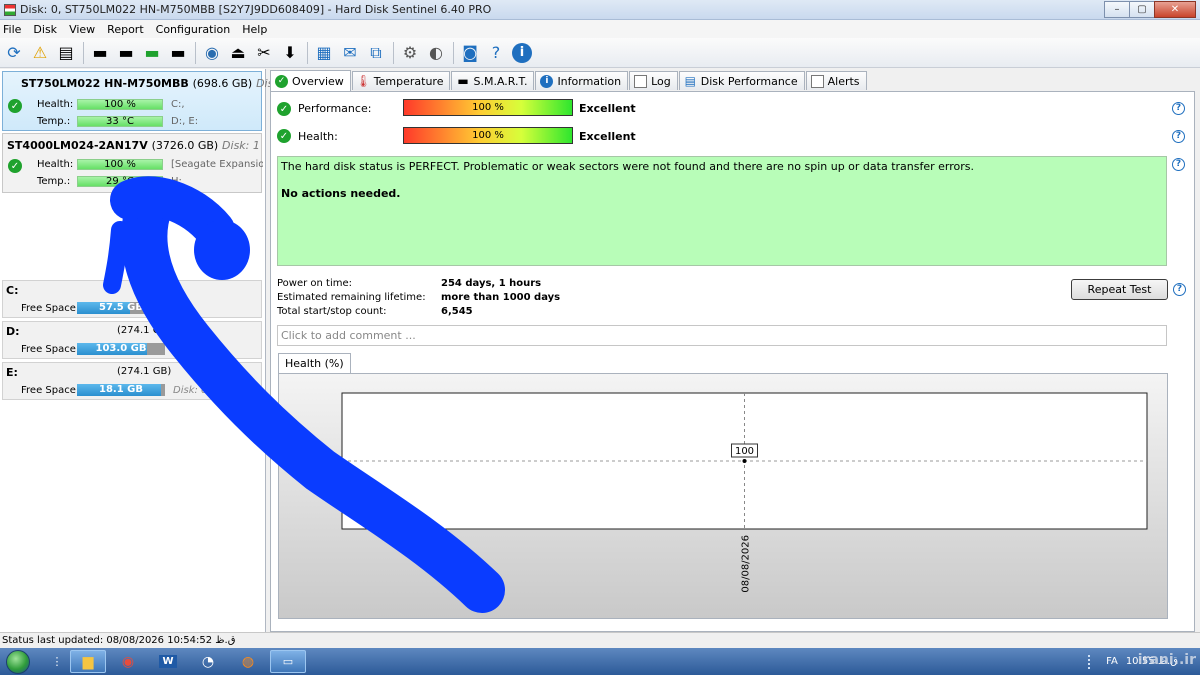 This screenshot has width=1200, height=675. I want to click on health-label: Health:, so click(318, 136).